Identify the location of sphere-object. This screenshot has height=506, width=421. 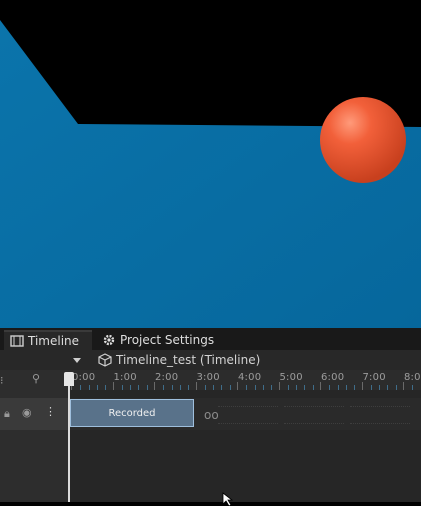
(363, 140).